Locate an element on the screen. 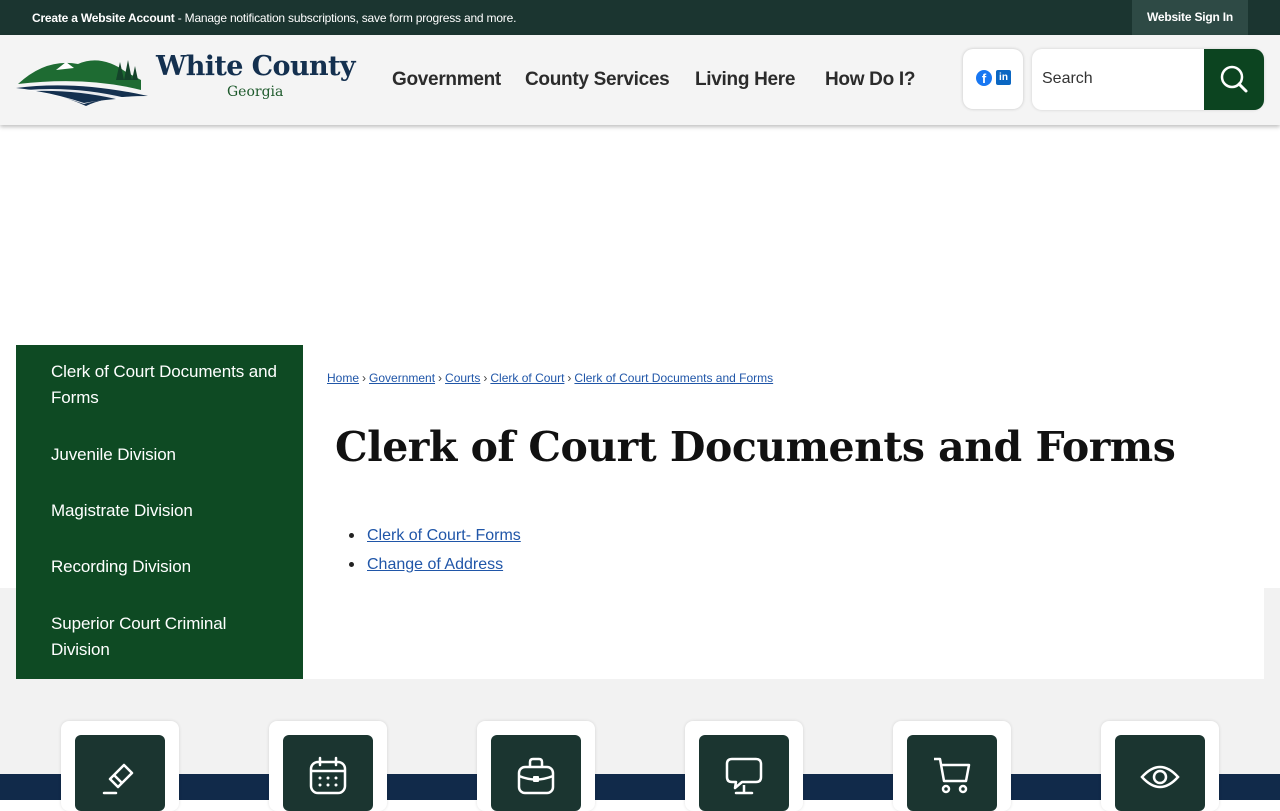  quick-link-cart is located at coordinates (952, 766).